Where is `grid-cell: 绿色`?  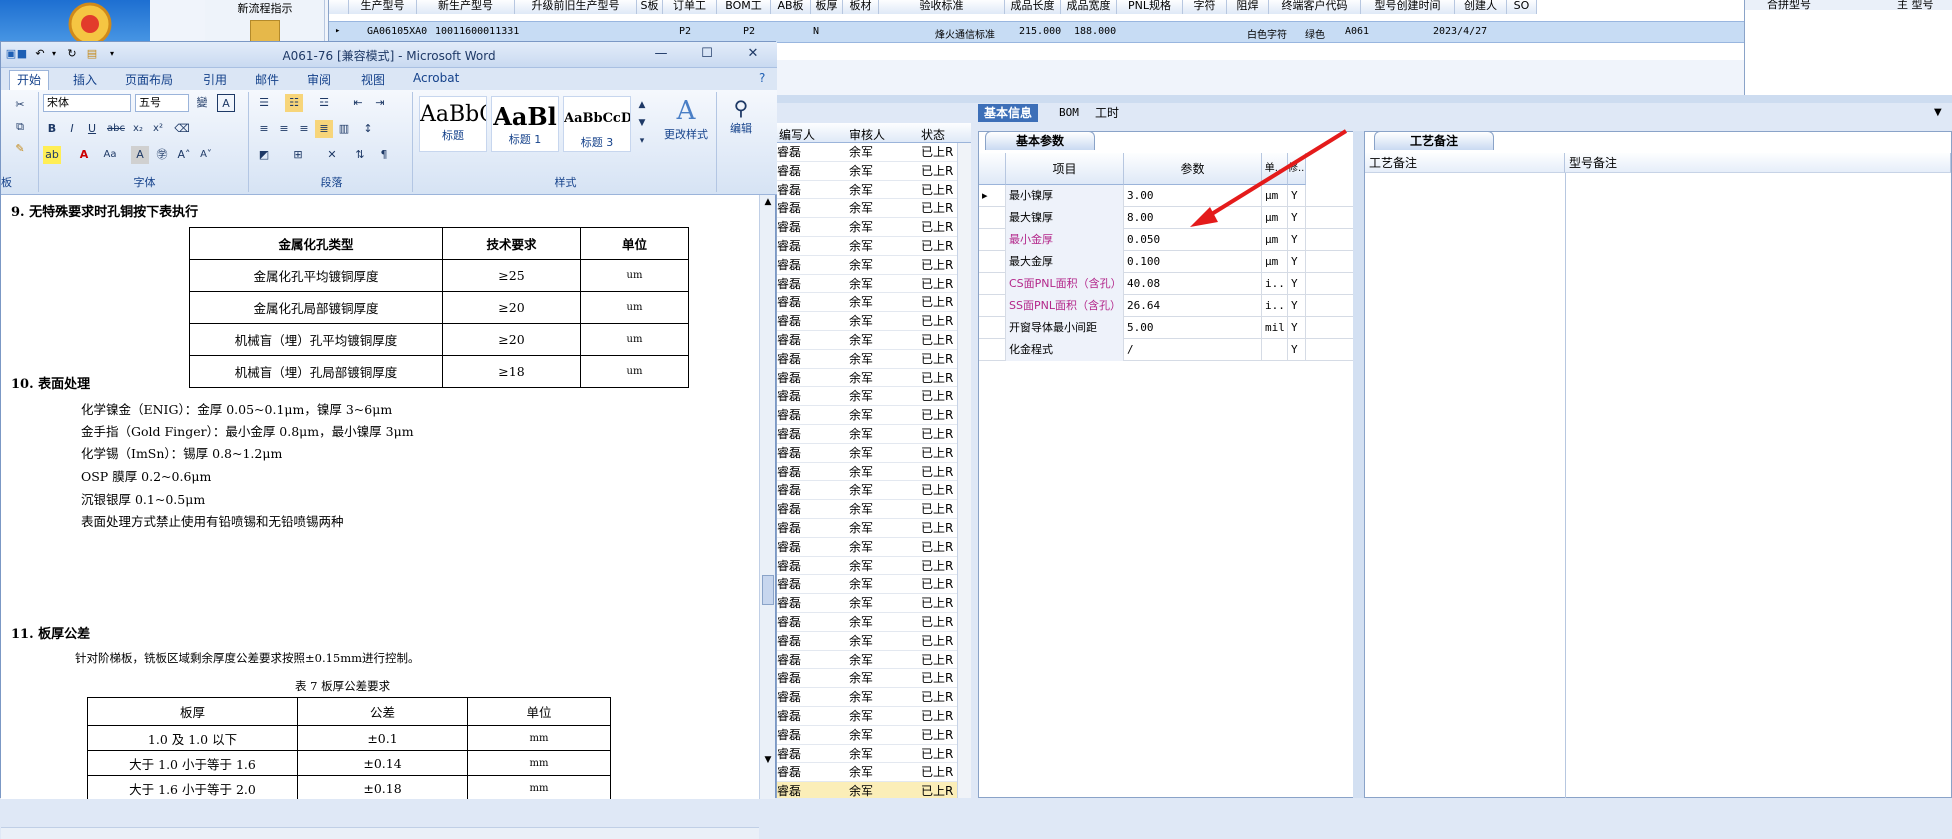
grid-cell: 绿色 is located at coordinates (1315, 33).